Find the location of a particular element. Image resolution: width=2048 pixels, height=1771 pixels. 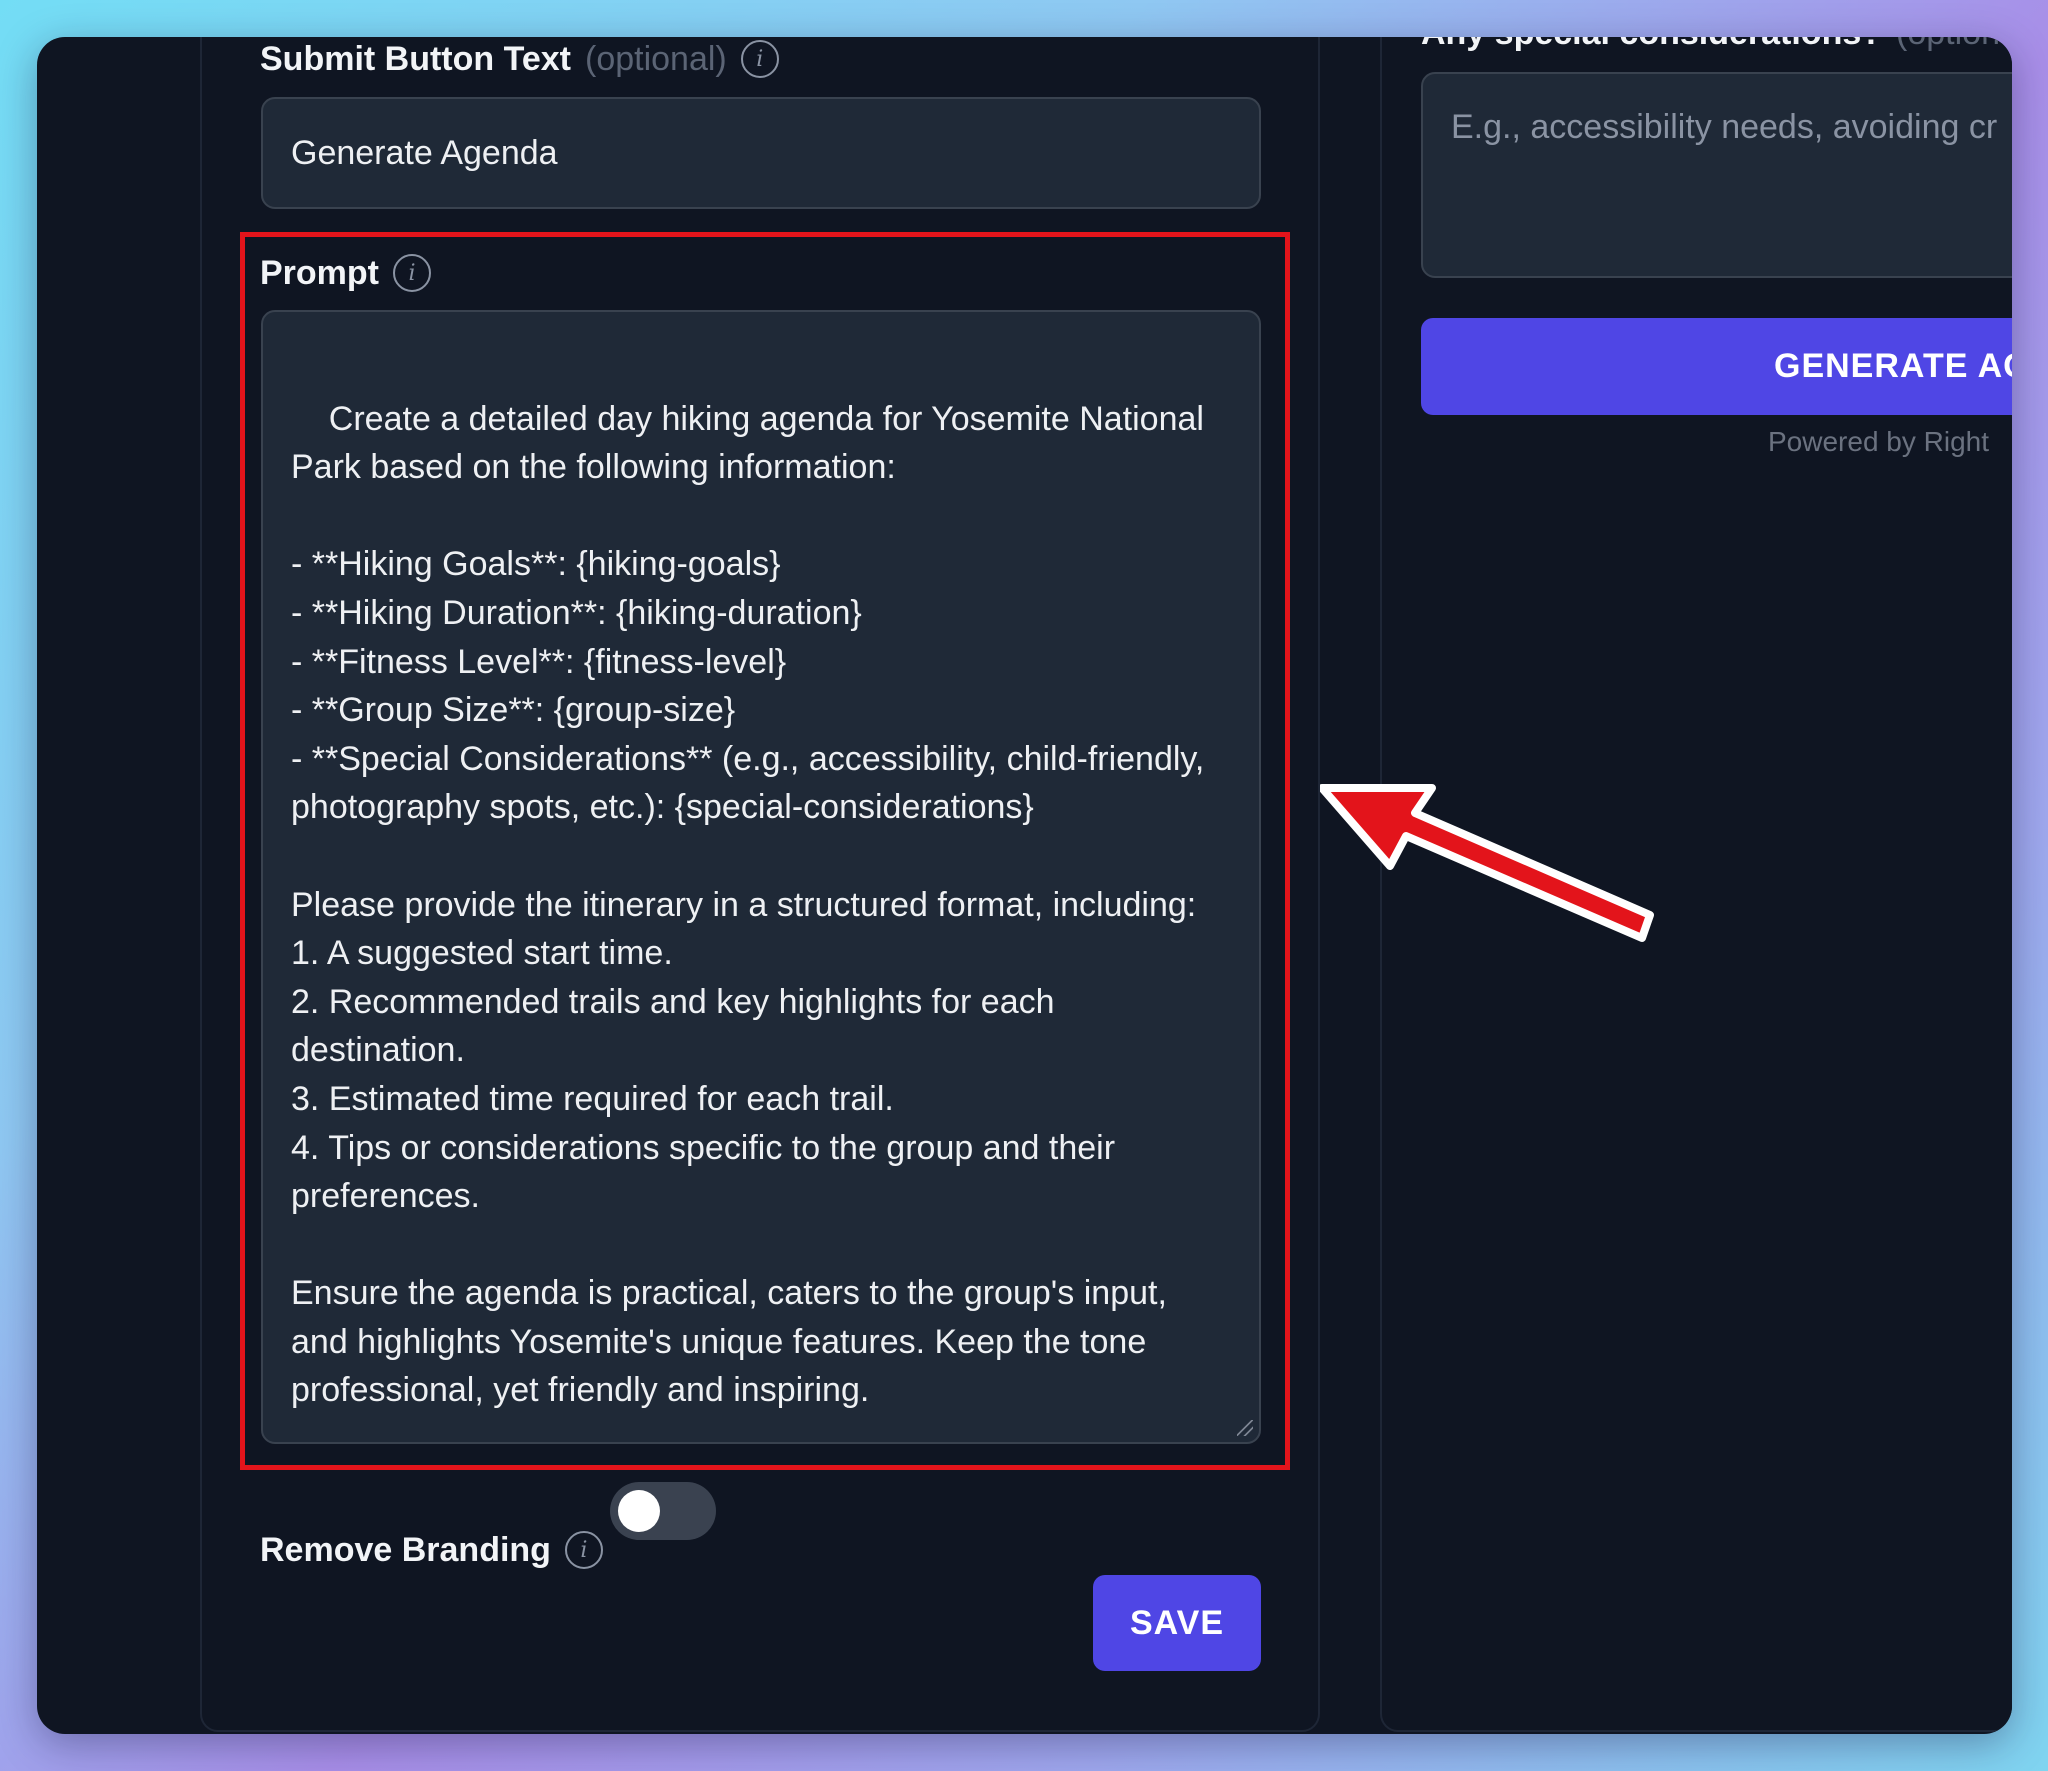

save-button: SAVE is located at coordinates (1177, 1623).